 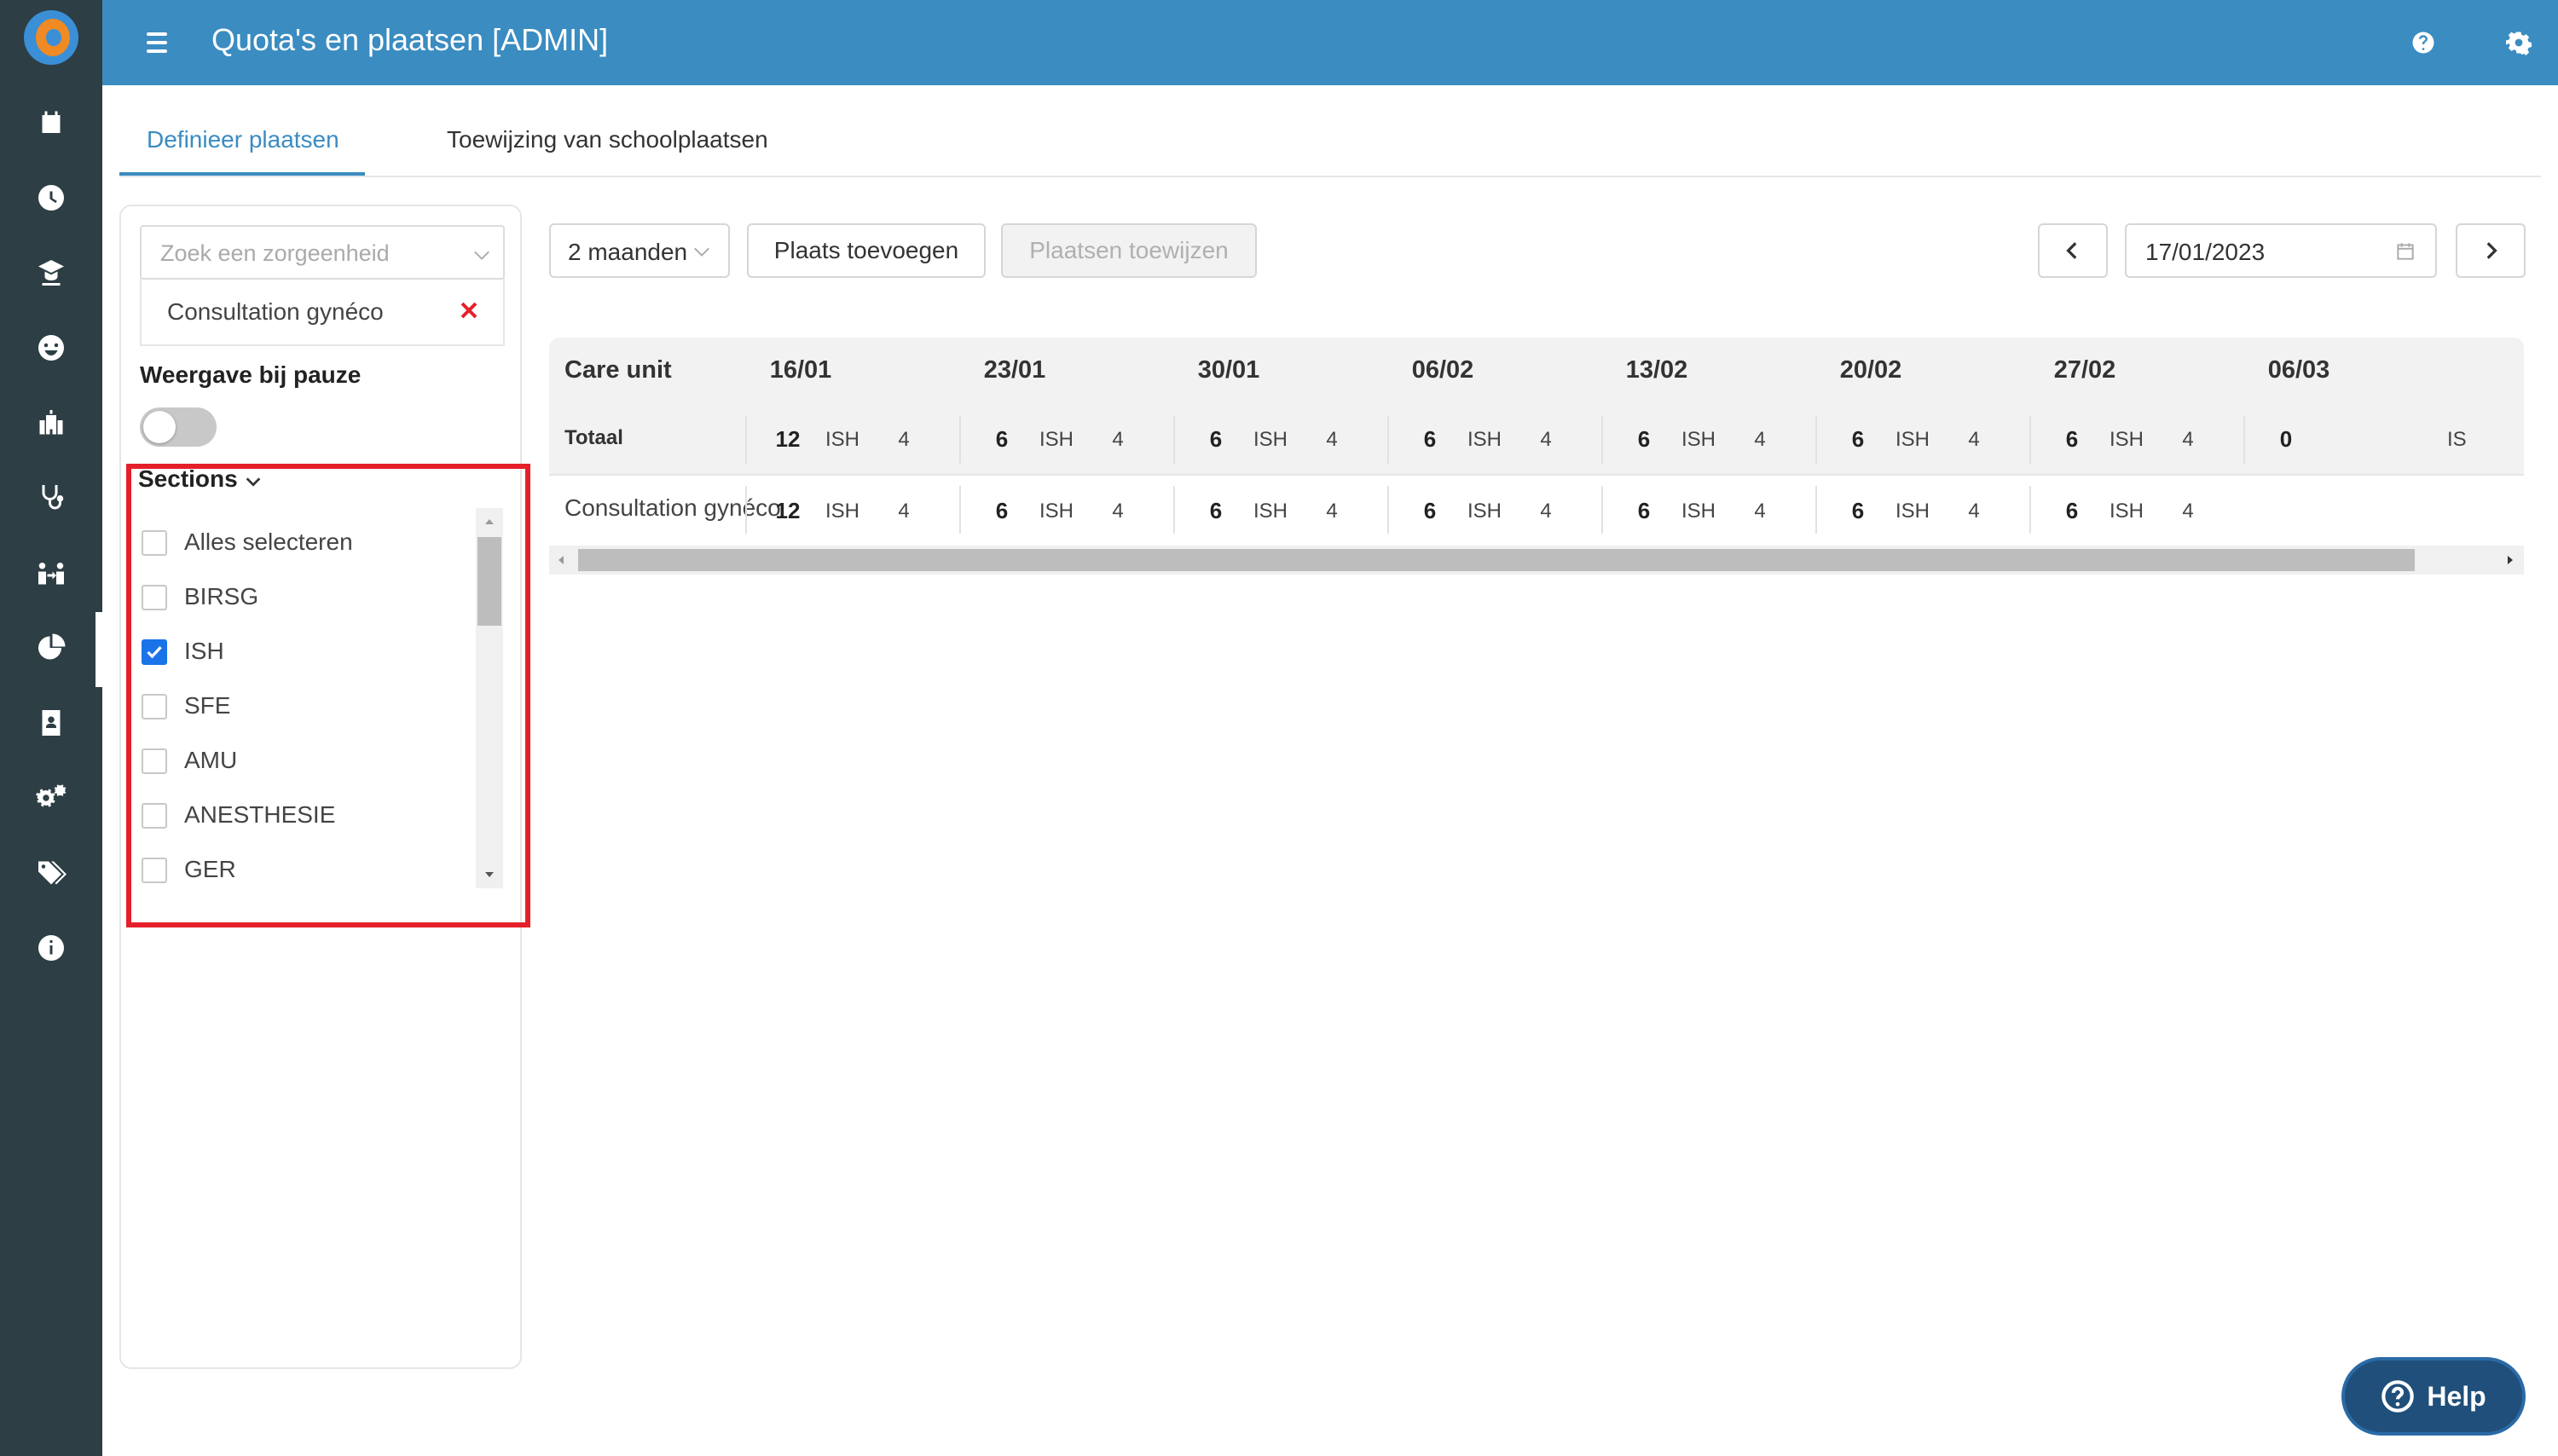 I want to click on stethoscope-icon, so click(x=53, y=497).